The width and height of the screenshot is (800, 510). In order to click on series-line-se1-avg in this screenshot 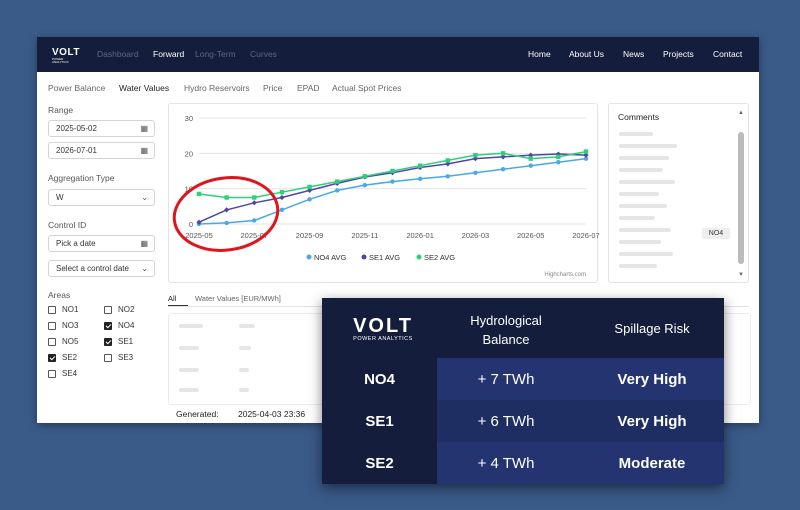, I will do `click(392, 188)`.